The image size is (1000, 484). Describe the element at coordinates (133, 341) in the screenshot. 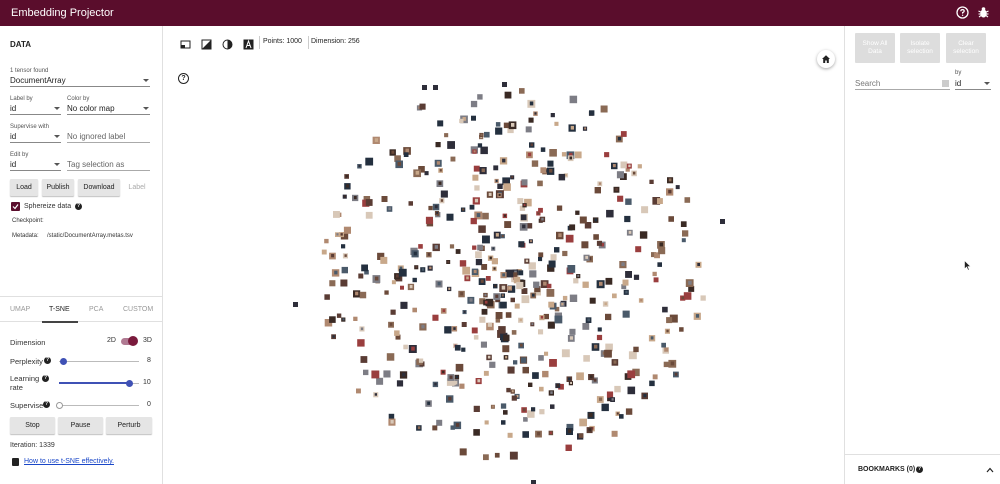

I see `dimension-toggle-knob` at that location.